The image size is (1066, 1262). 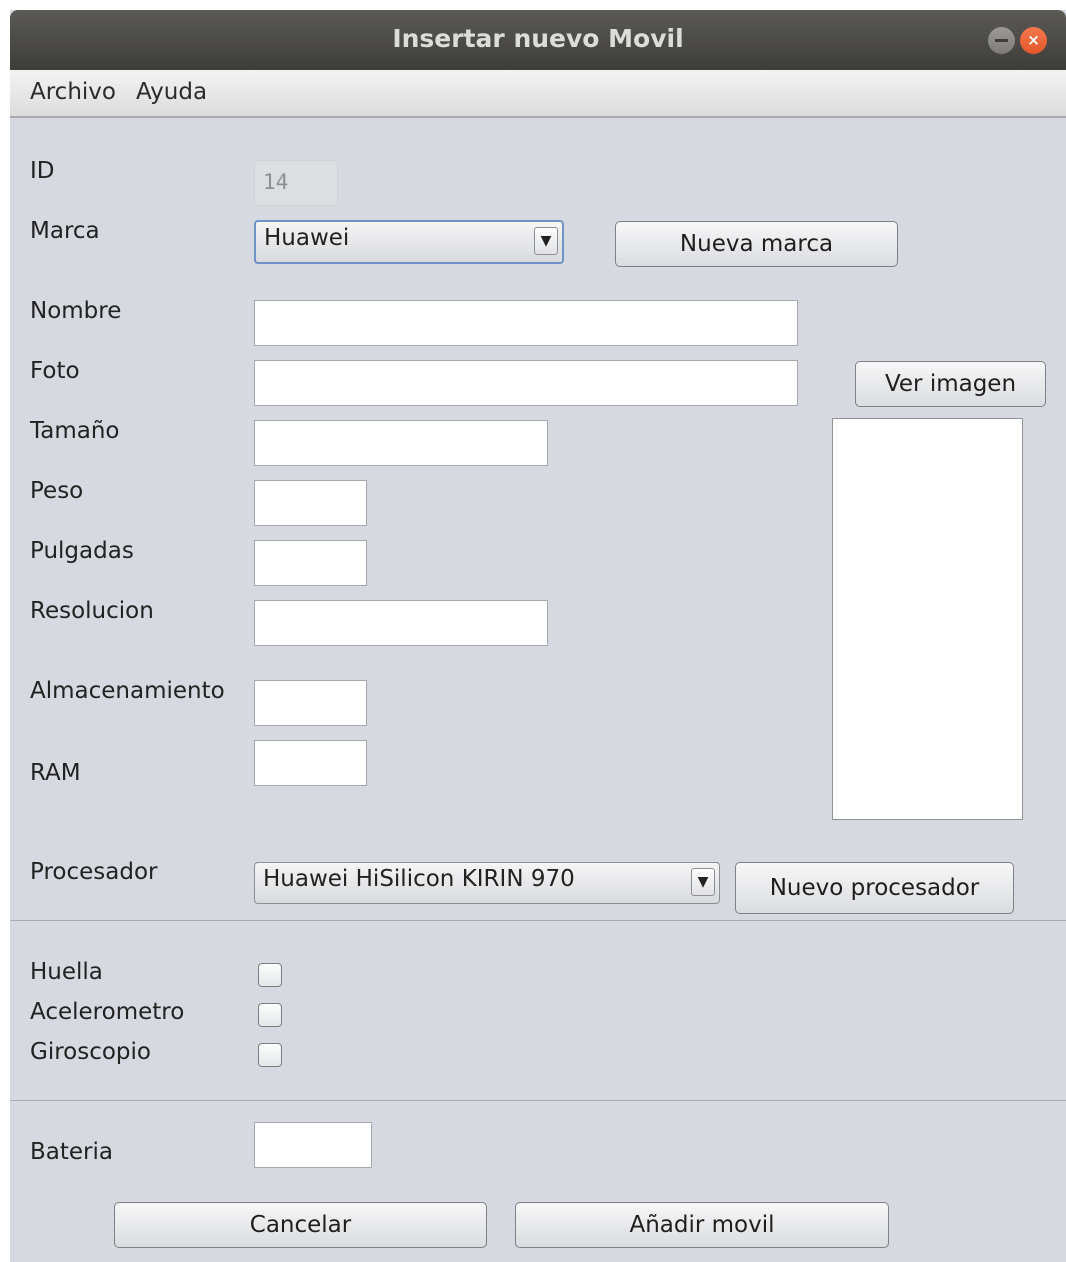 I want to click on acelerometro-label: Acelerometro, so click(x=107, y=1012).